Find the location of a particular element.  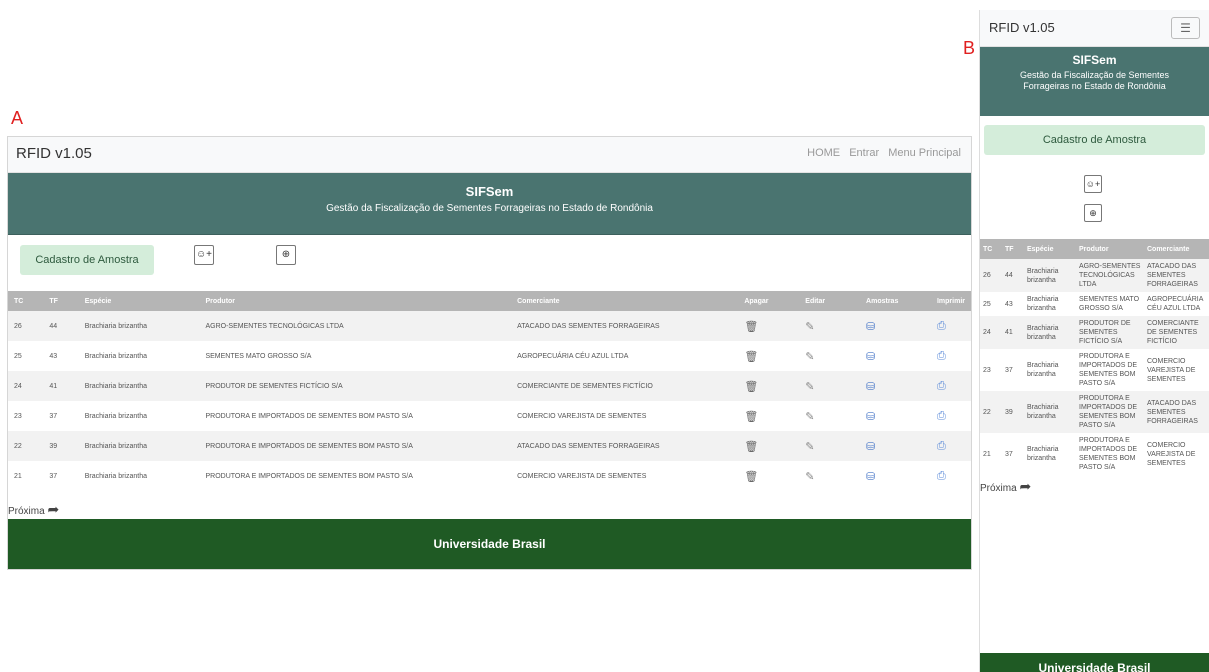

cell-tc: 25 is located at coordinates (18, 356).